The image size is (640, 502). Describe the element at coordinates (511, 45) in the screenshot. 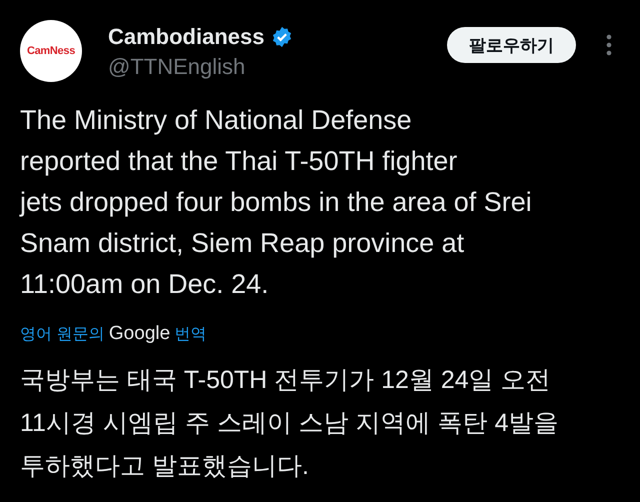

I see `follow-button: 팔로우하기` at that location.